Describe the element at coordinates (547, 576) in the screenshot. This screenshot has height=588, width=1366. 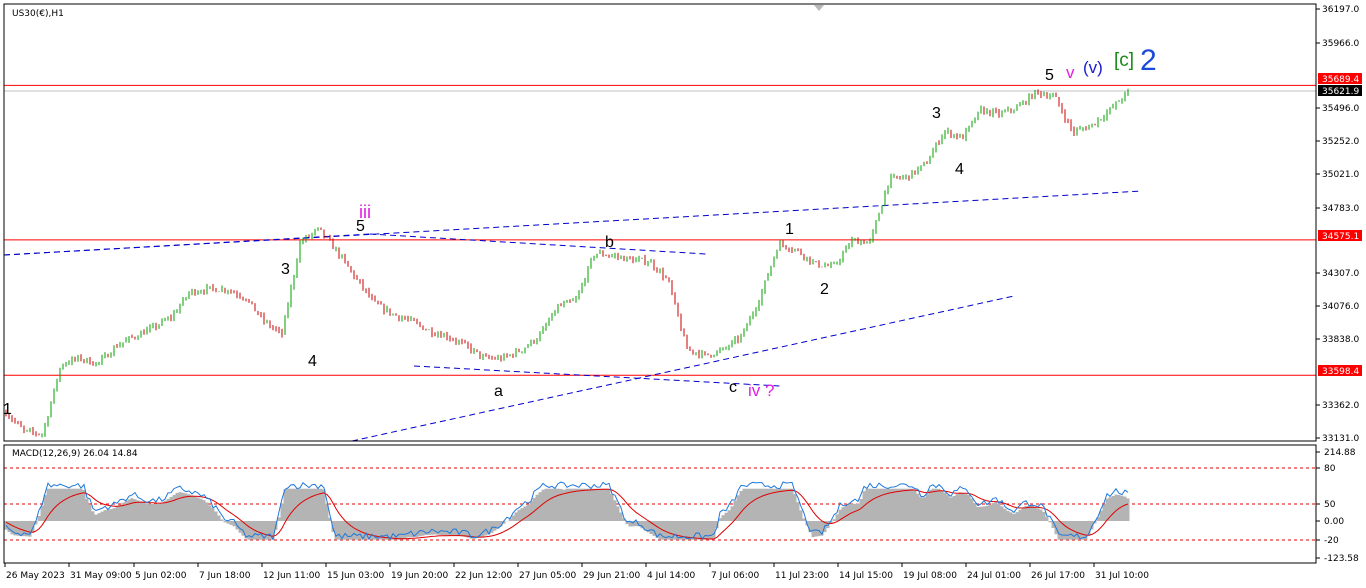
I see `time-label: 27 Jun 05:00` at that location.